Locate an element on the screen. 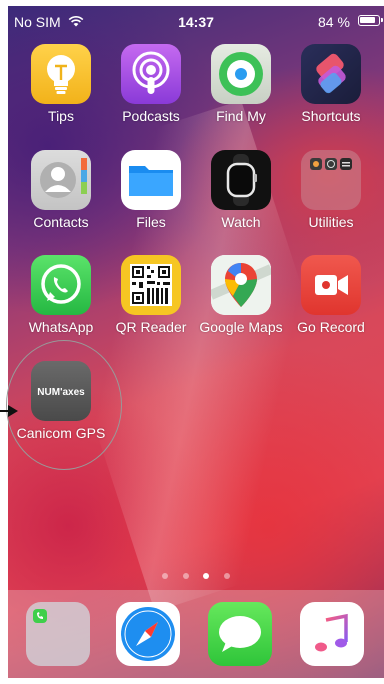  app-watch: Watch is located at coordinates (241, 200).